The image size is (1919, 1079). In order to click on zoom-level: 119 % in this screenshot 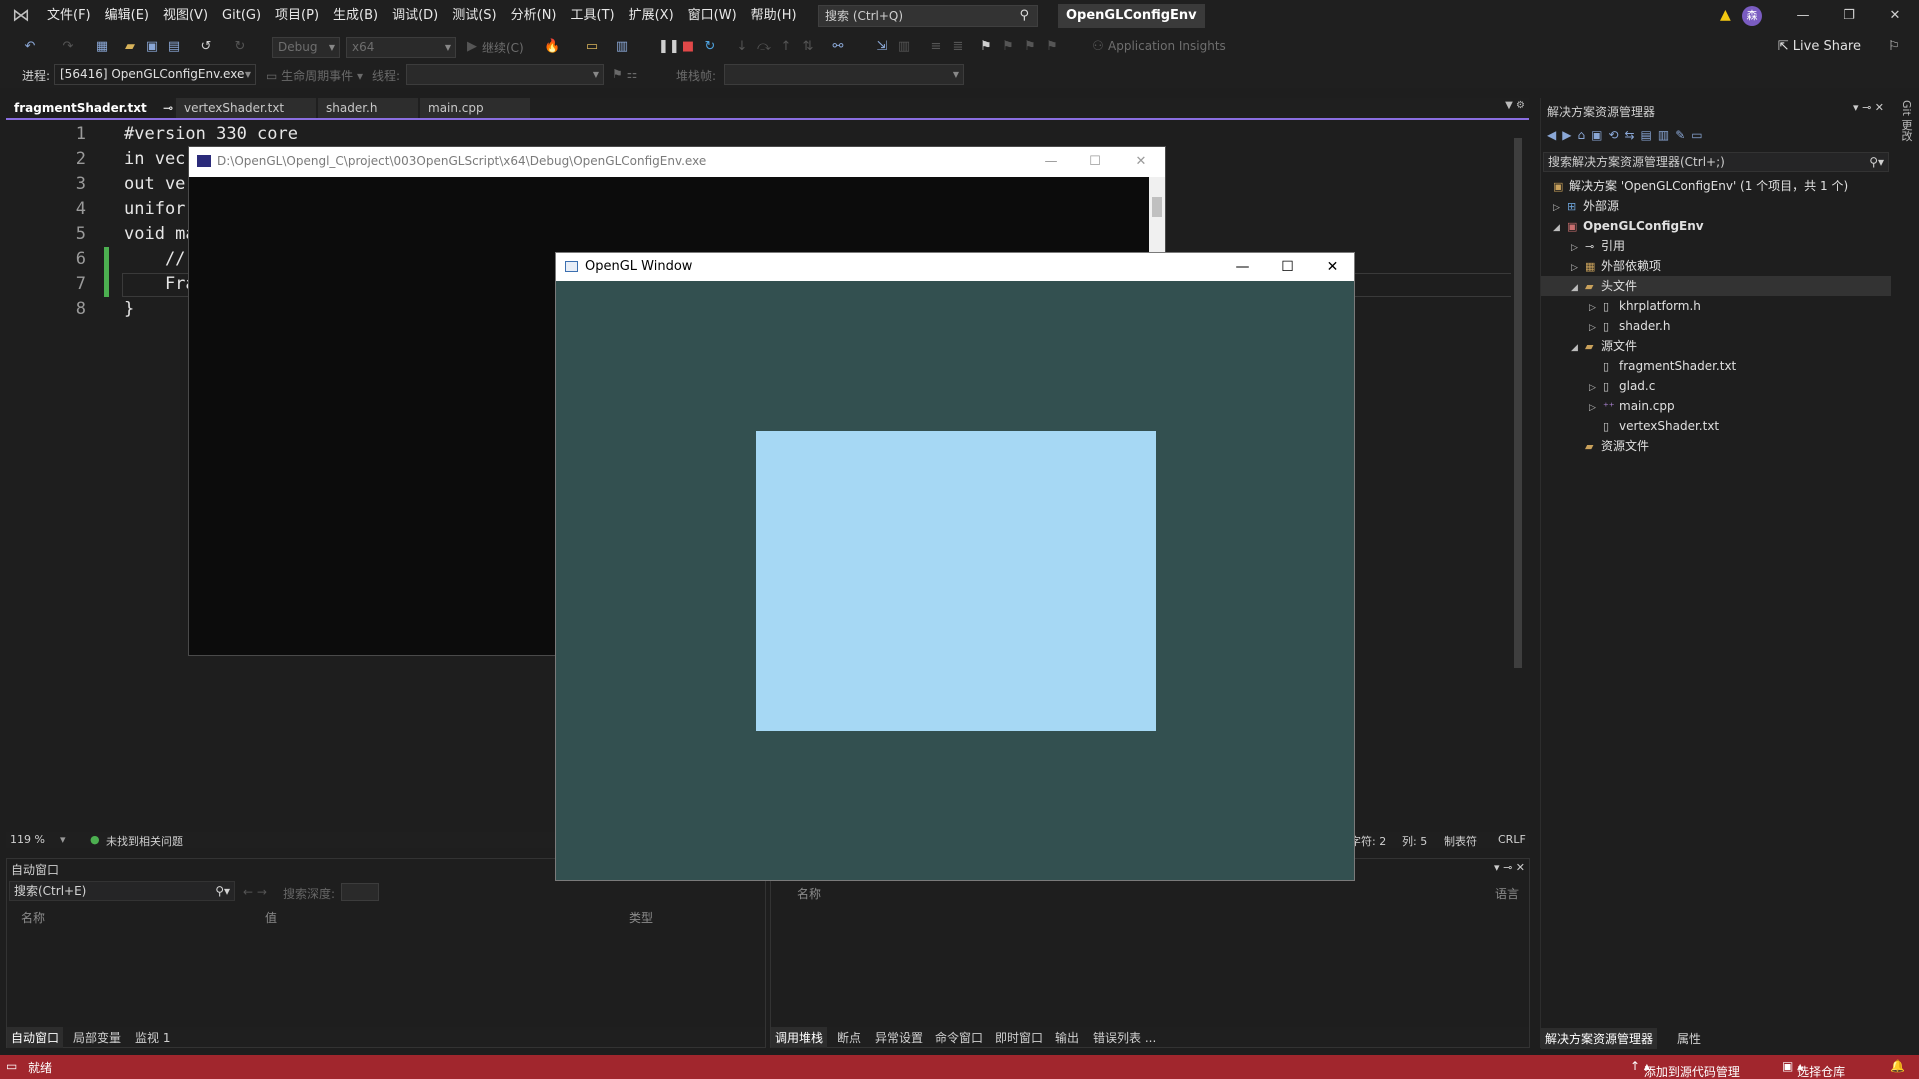, I will do `click(27, 839)`.